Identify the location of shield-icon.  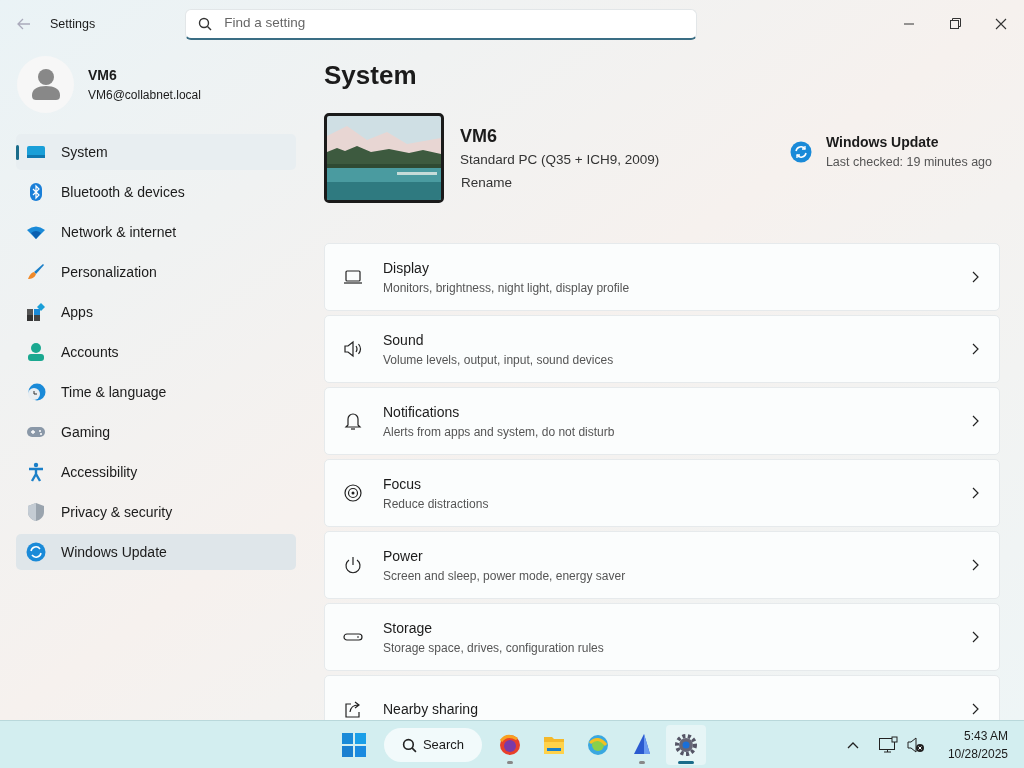
(36, 512).